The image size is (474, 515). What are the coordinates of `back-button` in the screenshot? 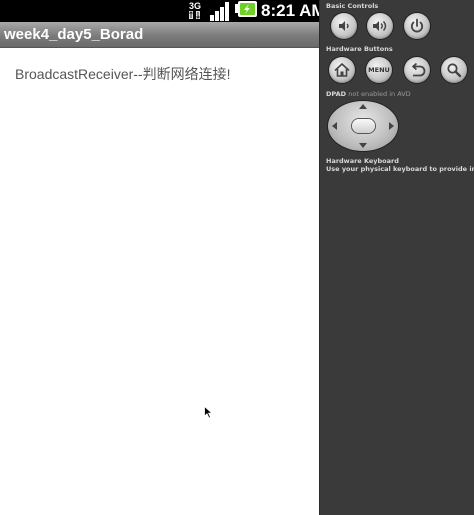 It's located at (417, 70).